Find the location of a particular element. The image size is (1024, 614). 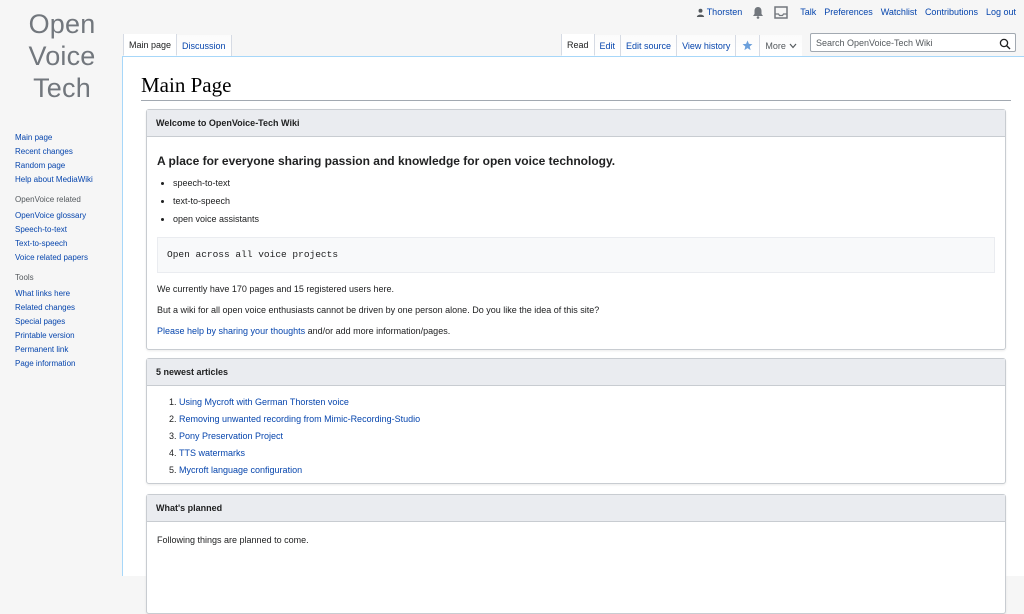

article-link: Pony Preservation Project is located at coordinates (231, 436).